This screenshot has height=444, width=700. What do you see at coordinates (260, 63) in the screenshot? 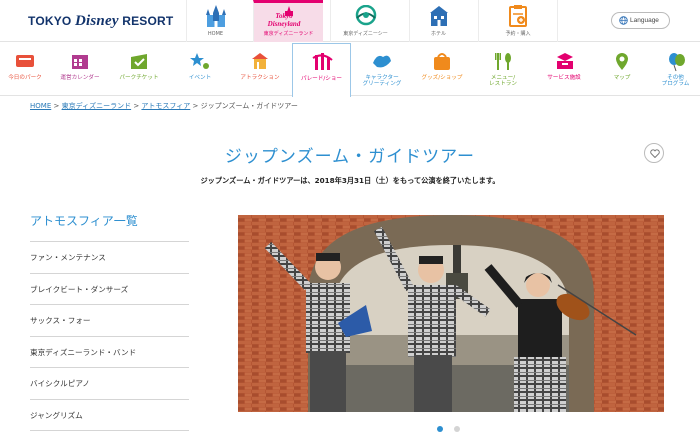
I see `attraction-icon` at bounding box center [260, 63].